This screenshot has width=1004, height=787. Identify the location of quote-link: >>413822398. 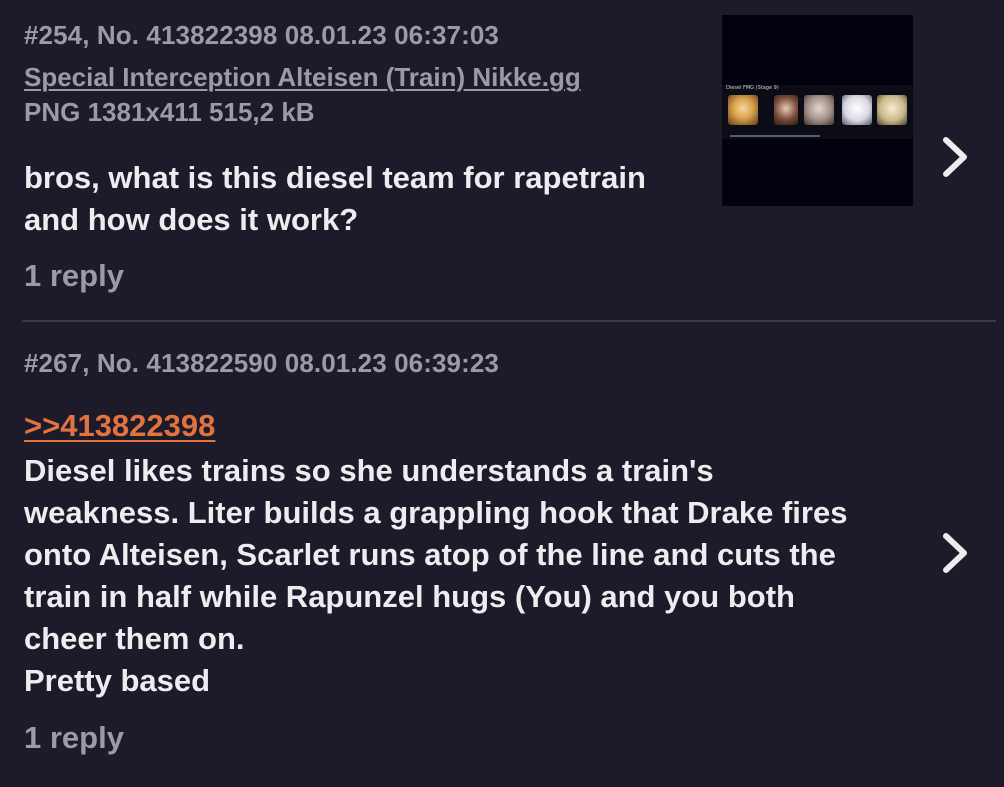
(119, 426).